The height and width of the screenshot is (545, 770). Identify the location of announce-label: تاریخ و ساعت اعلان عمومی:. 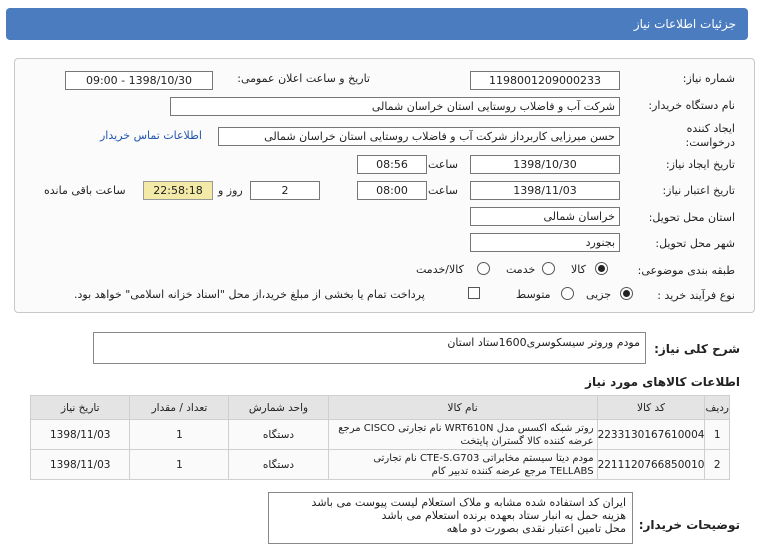
(303, 78).